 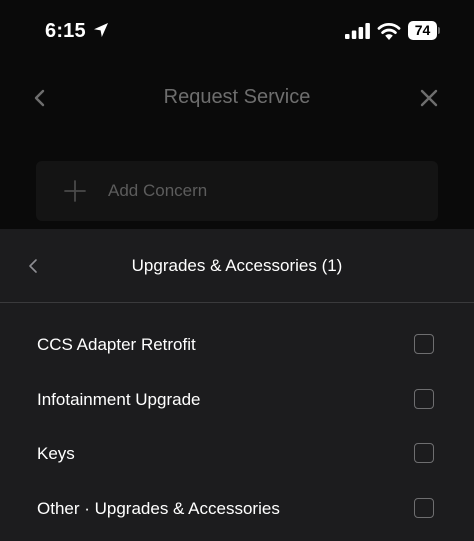 What do you see at coordinates (237, 191) in the screenshot?
I see `add-concern-button: Add Concern` at bounding box center [237, 191].